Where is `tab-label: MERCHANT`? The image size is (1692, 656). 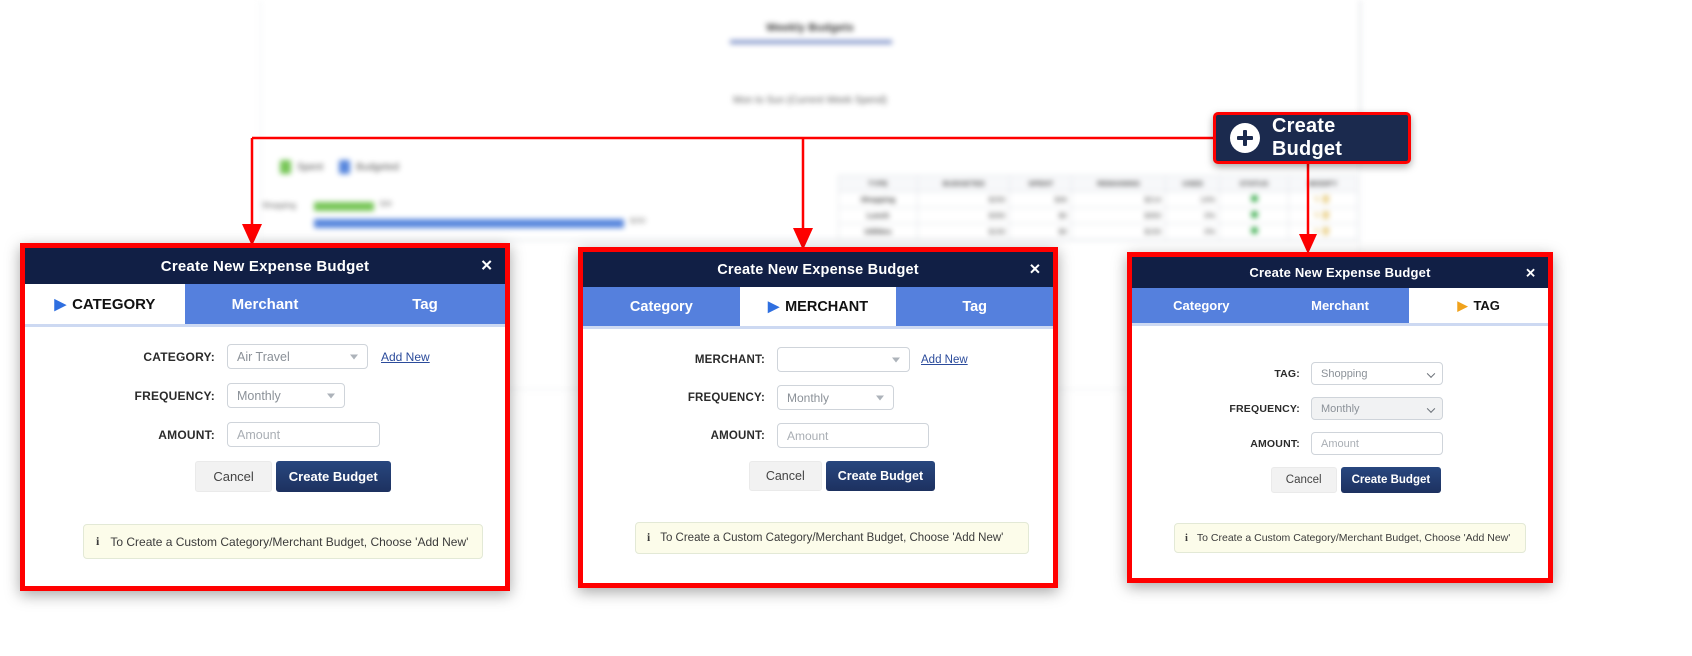 tab-label: MERCHANT is located at coordinates (827, 306).